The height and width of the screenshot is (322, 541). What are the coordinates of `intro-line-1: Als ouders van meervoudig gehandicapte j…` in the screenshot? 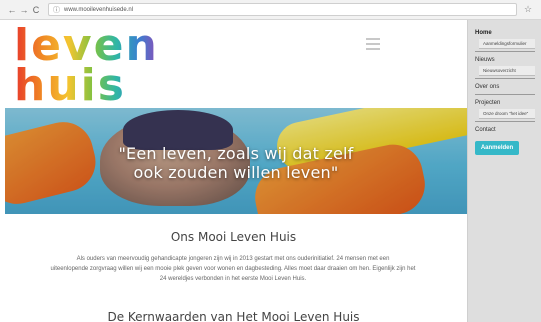 It's located at (233, 259).